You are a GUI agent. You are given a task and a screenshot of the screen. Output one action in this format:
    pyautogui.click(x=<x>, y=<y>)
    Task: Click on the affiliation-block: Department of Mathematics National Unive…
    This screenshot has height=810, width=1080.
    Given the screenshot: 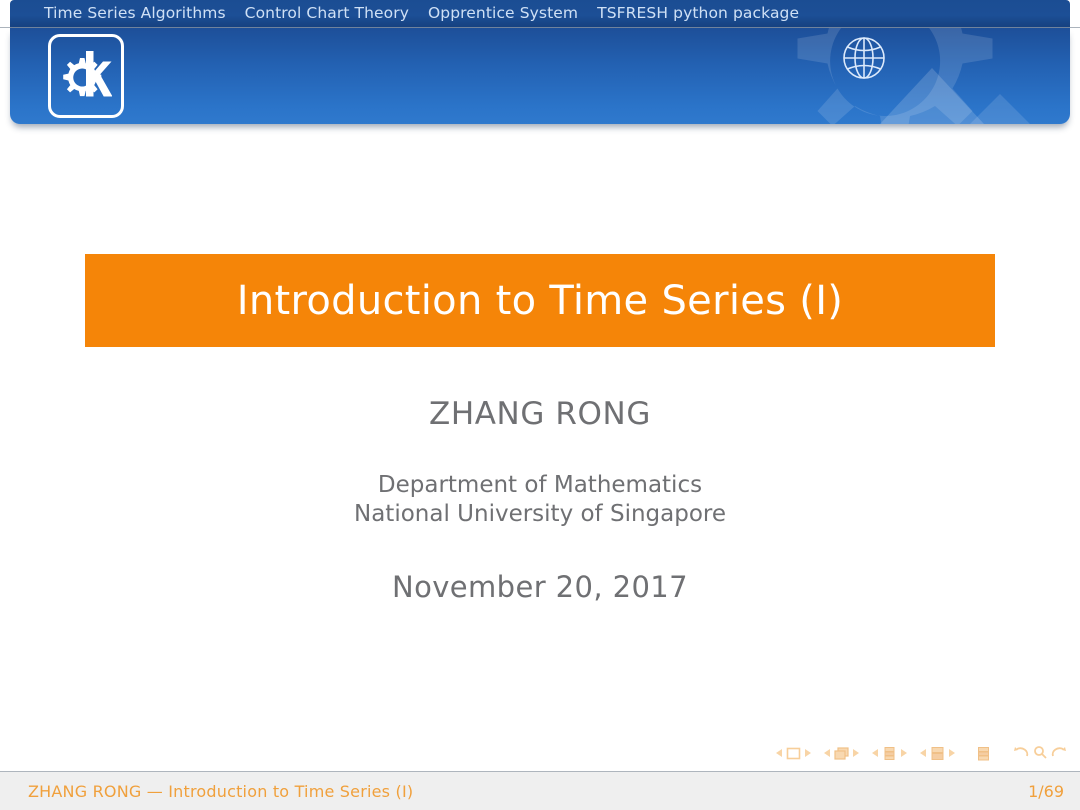 What is the action you would take?
    pyautogui.click(x=540, y=500)
    